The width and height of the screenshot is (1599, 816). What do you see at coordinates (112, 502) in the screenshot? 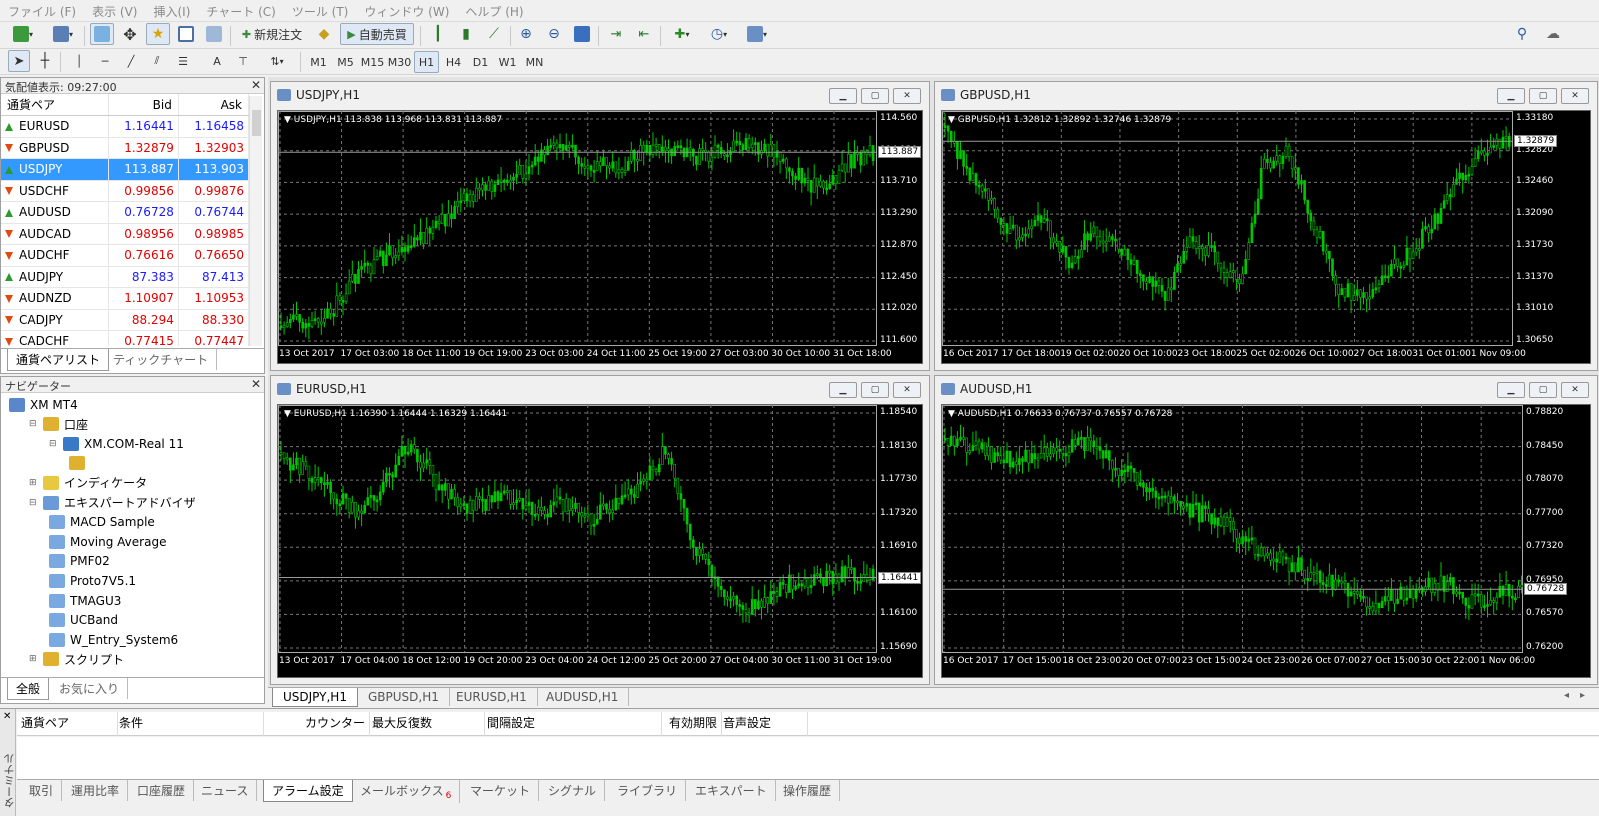
I see `navigator-item: ⊟ エキスパートアドバイザ` at bounding box center [112, 502].